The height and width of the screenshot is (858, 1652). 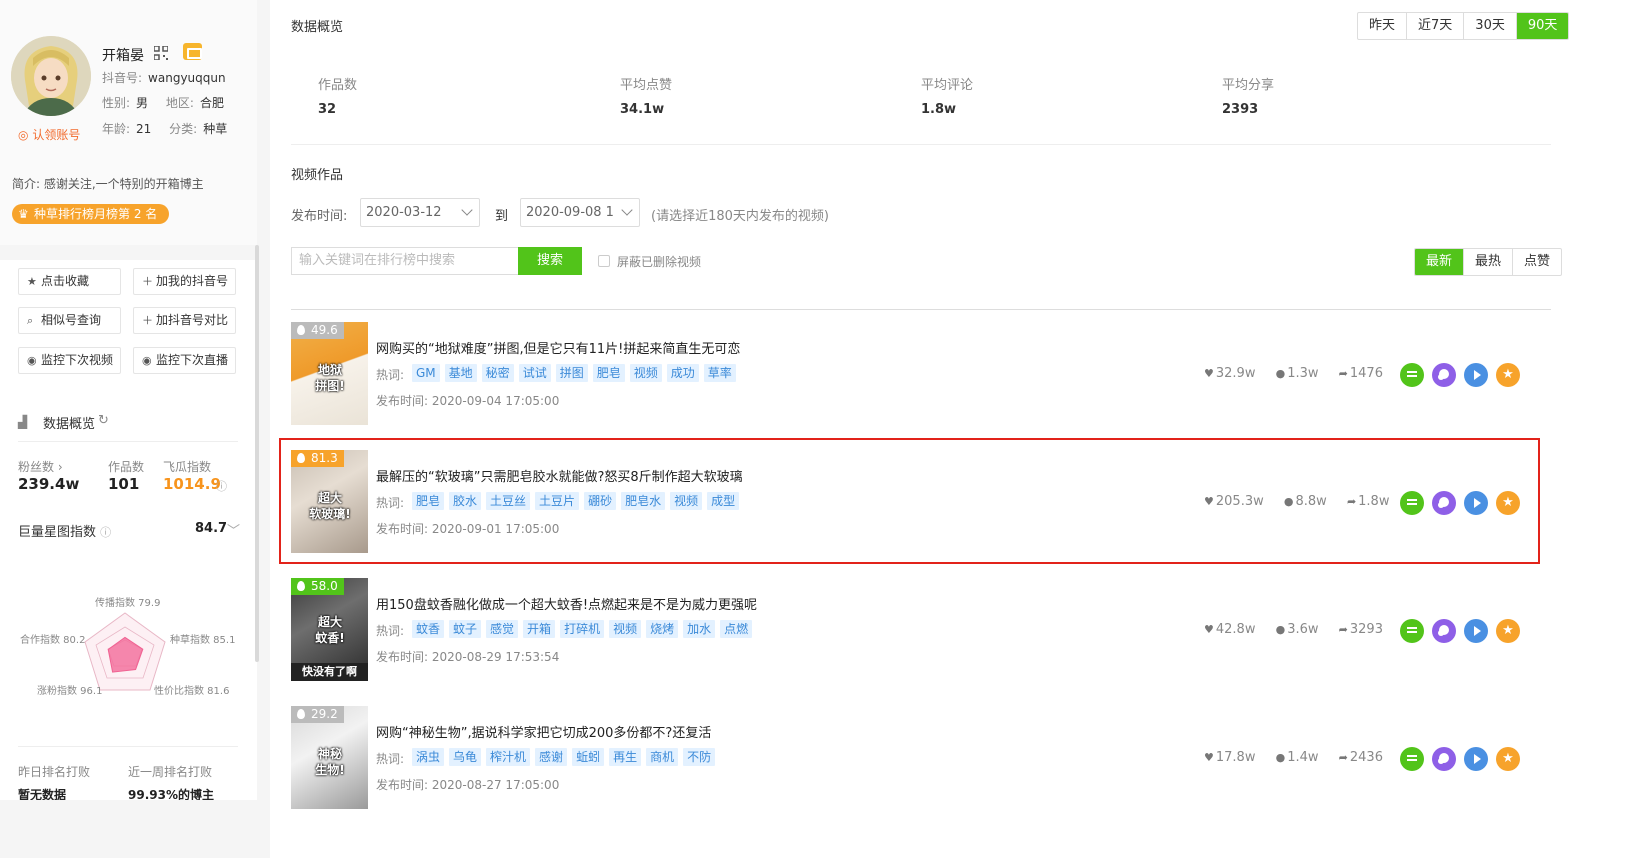 What do you see at coordinates (1382, 26) in the screenshot?
I see `range-yesterday: 昨天` at bounding box center [1382, 26].